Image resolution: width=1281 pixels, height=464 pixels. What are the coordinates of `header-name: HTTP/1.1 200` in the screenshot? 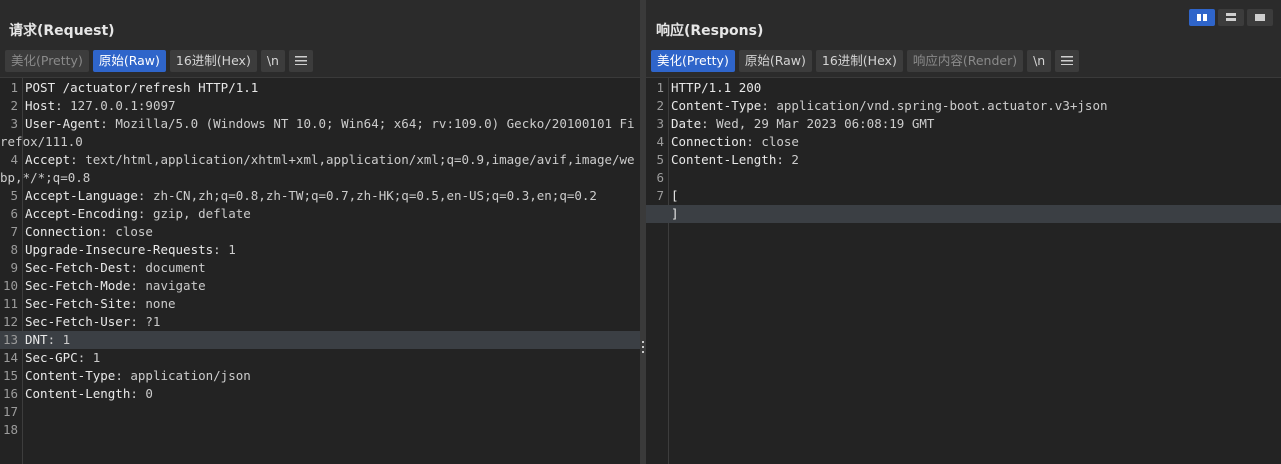 It's located at (716, 87).